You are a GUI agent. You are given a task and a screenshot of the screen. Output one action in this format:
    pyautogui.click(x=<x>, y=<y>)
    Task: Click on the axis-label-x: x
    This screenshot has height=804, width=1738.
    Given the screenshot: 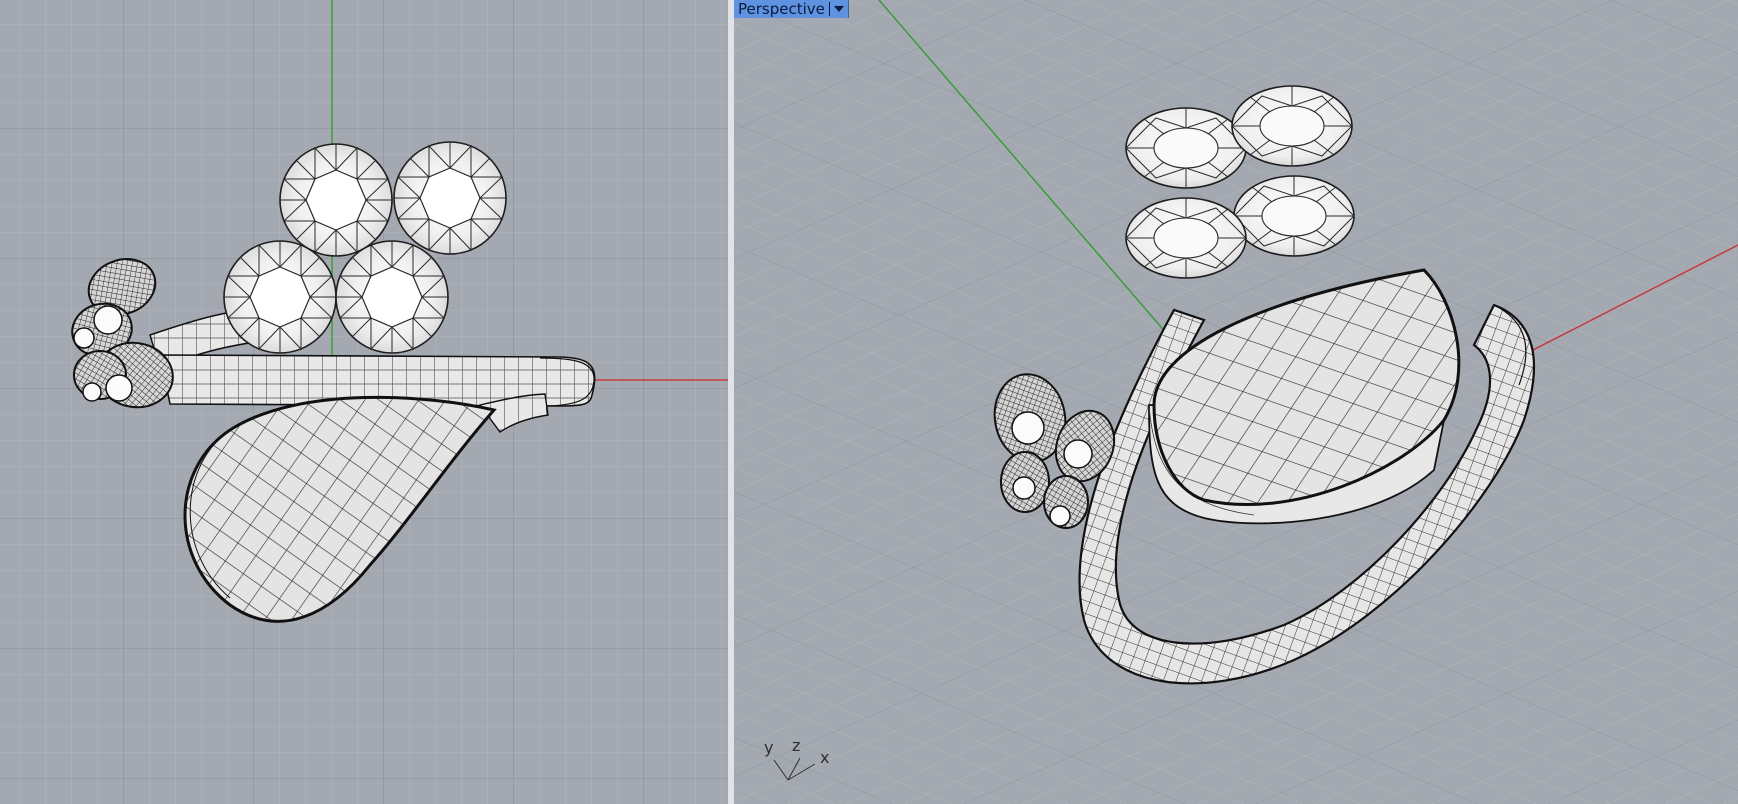 What is the action you would take?
    pyautogui.click(x=825, y=757)
    